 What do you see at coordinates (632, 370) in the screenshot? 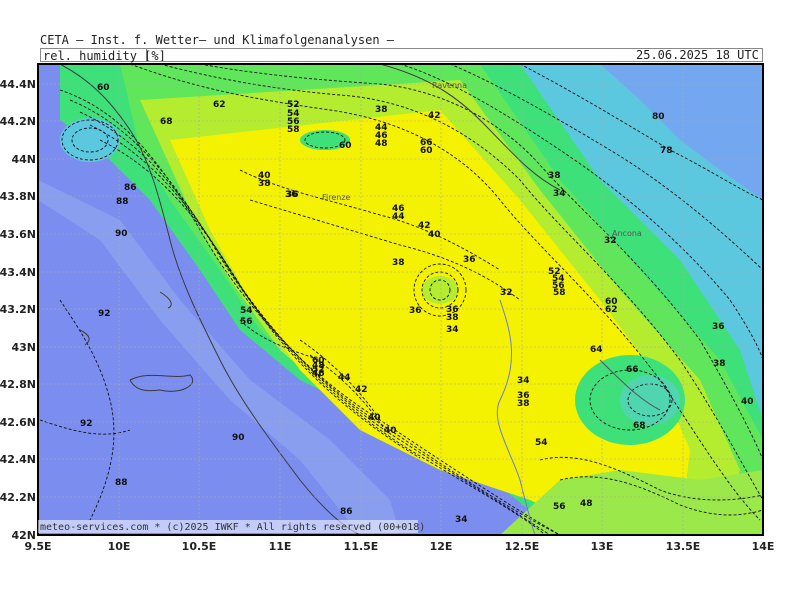
I see `contour-value-label: 66` at bounding box center [632, 370].